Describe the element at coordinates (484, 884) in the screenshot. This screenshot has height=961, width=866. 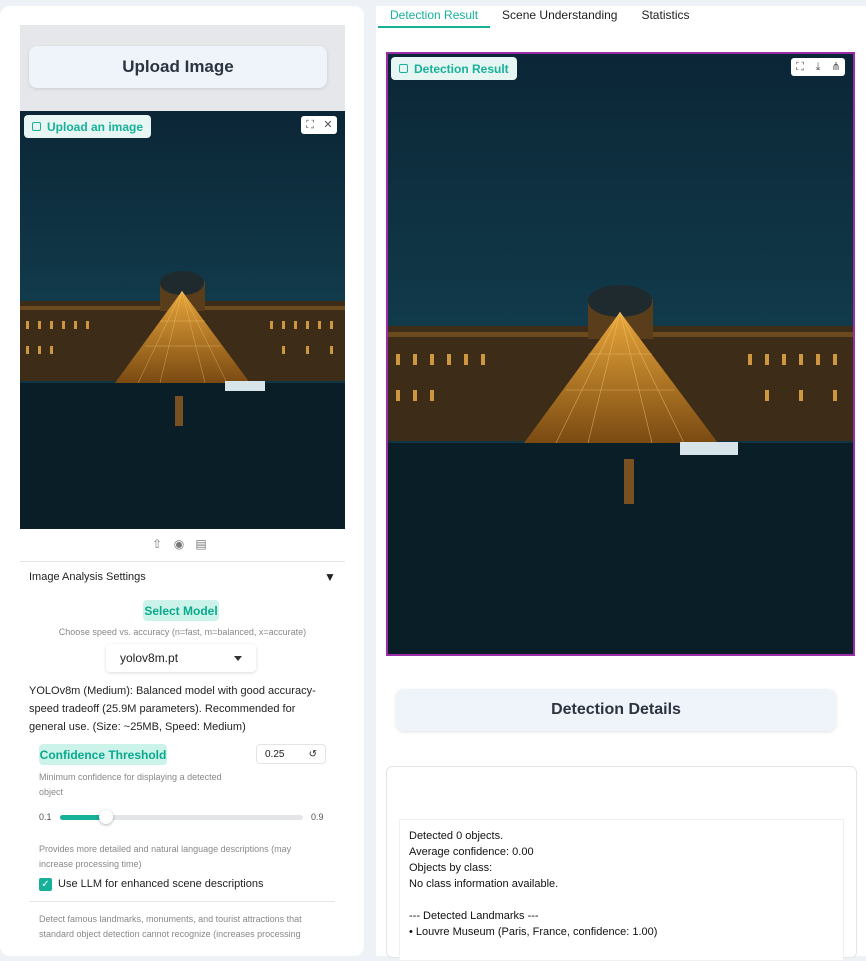
I see `details-line: No class information available.` at that location.